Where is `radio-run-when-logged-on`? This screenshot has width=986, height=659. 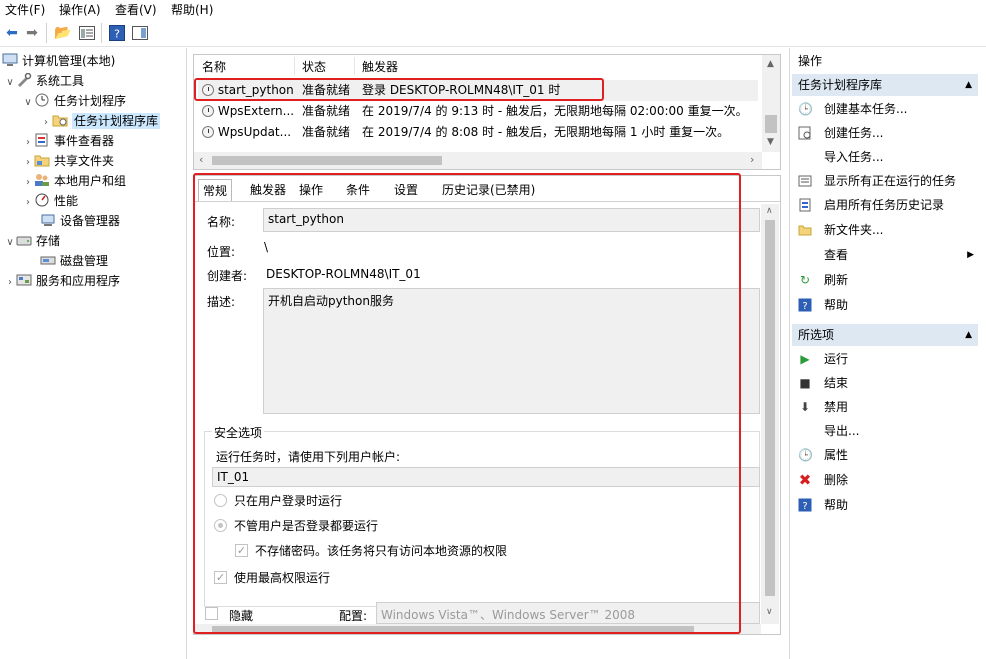
radio-run-when-logged-on is located at coordinates (220, 500).